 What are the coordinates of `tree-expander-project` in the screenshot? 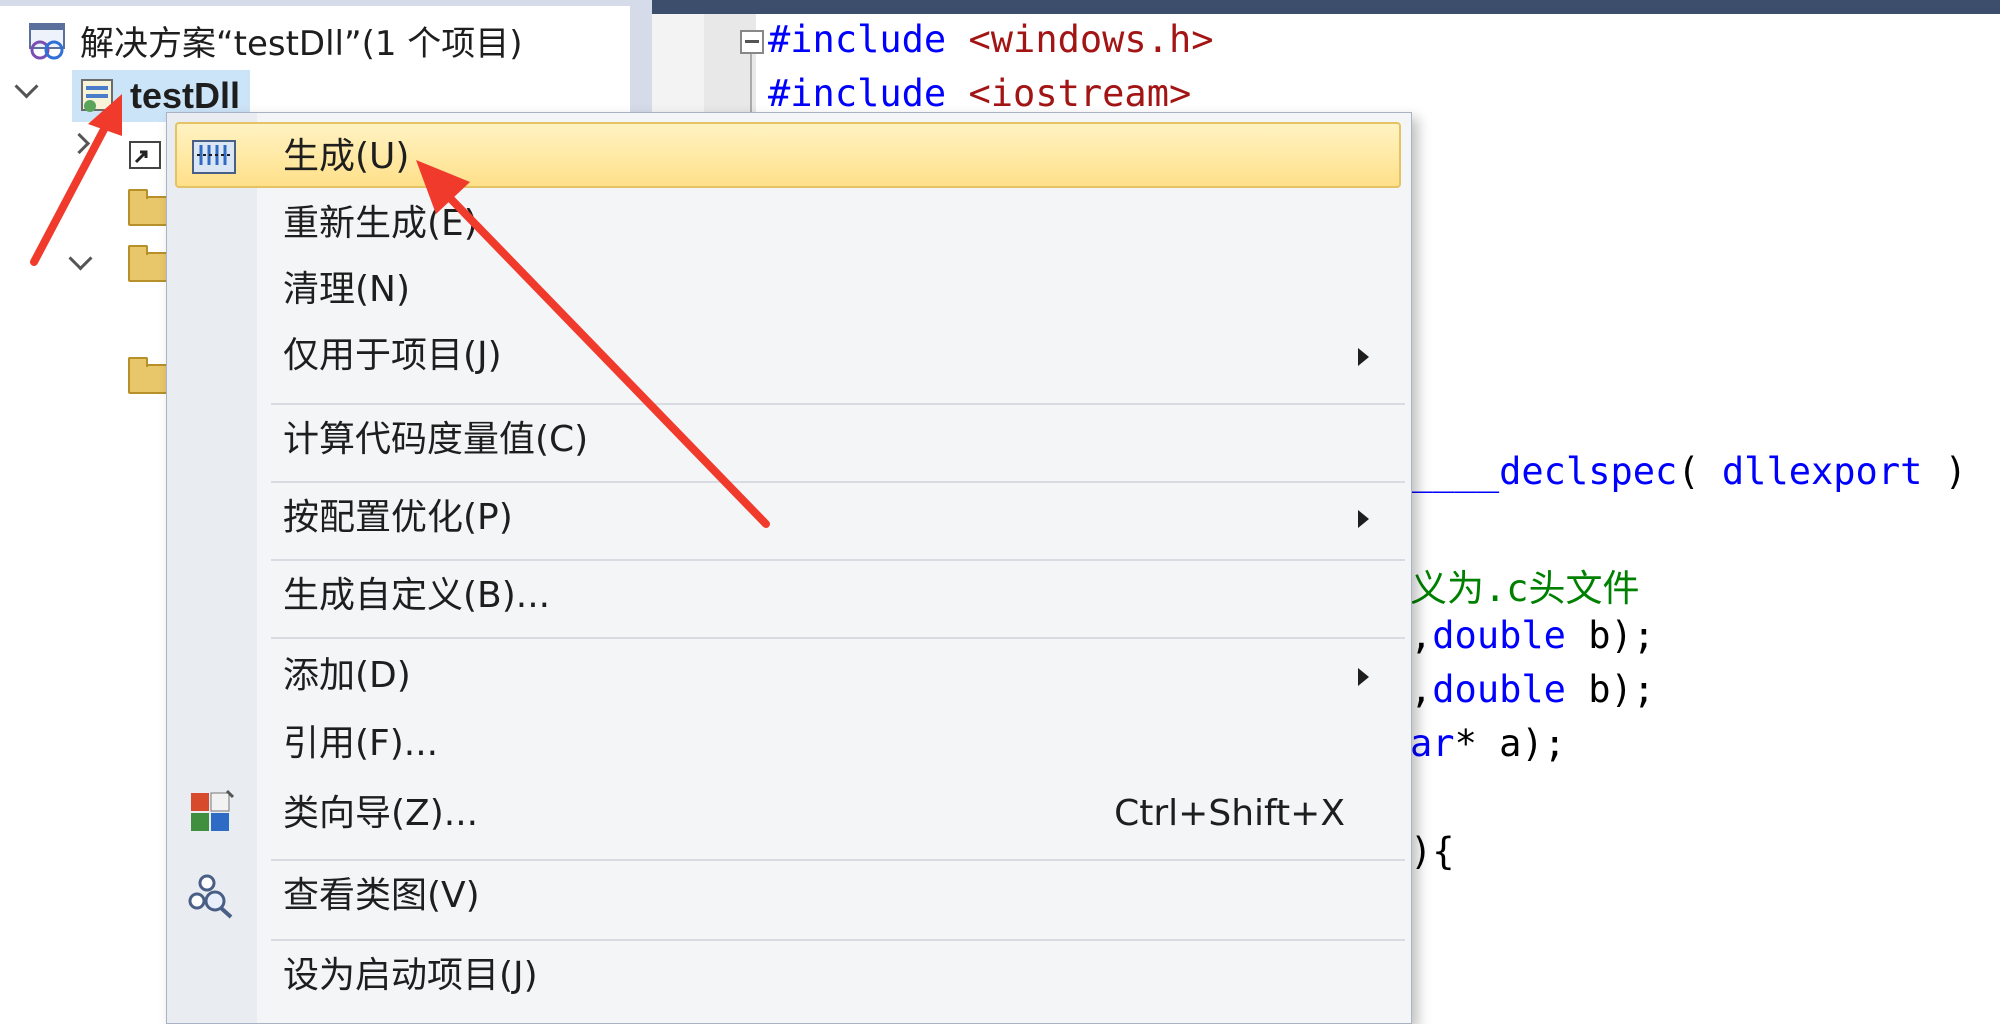 It's located at (26, 86).